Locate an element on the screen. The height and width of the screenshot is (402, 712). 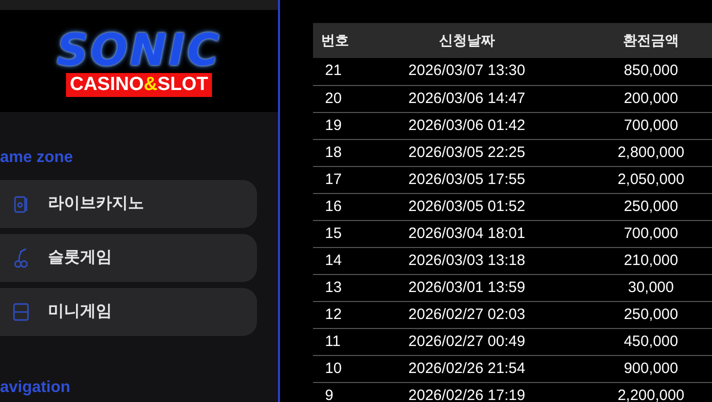
table-cell: 2026/03/01 13:59 is located at coordinates (466, 287).